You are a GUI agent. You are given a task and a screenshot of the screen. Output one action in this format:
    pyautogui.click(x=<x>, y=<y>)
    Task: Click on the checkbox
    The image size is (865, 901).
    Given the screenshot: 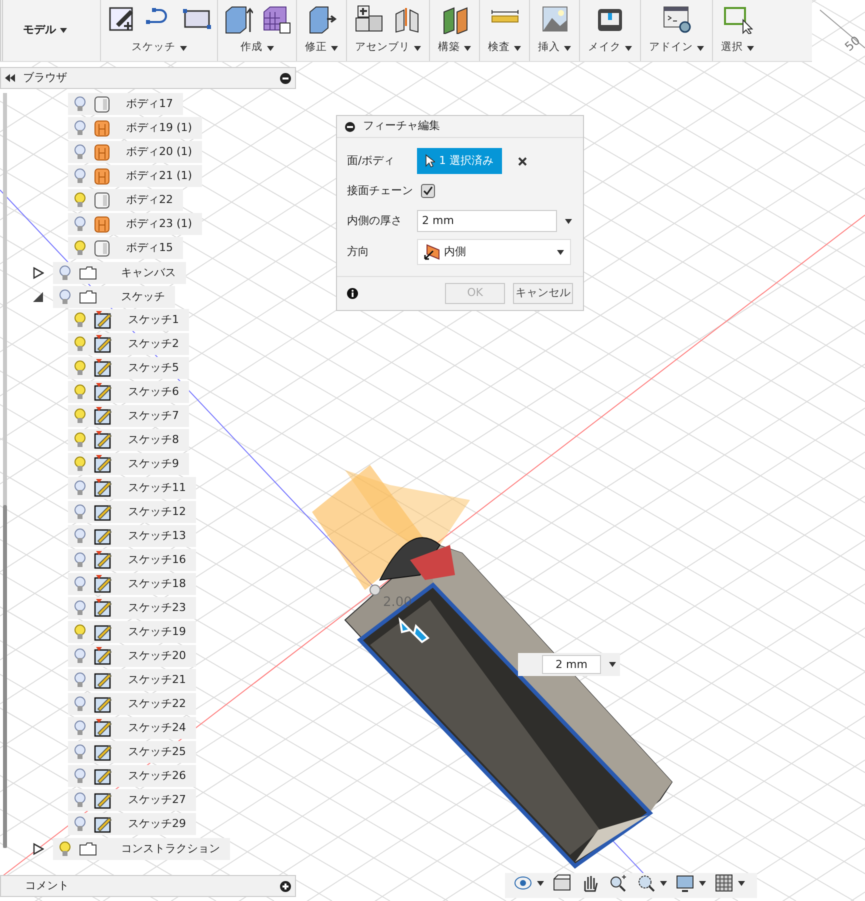 What is the action you would take?
    pyautogui.click(x=428, y=191)
    